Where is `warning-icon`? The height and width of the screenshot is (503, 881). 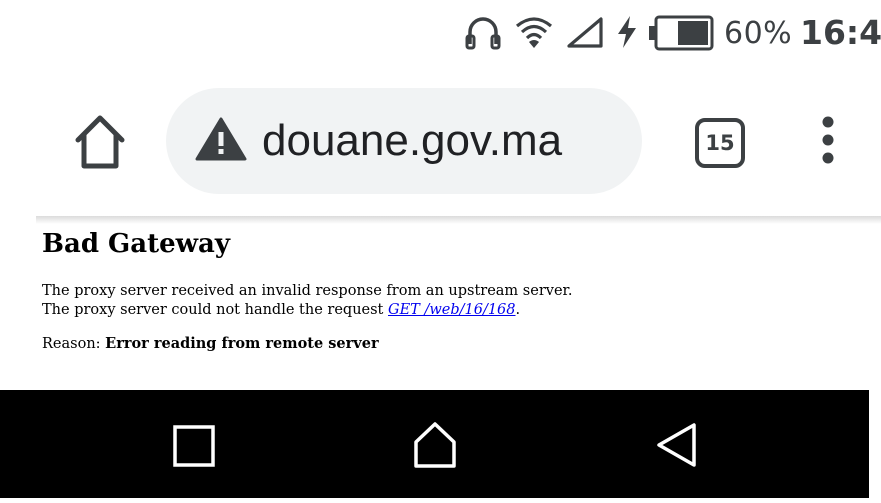
warning-icon is located at coordinates (221, 139).